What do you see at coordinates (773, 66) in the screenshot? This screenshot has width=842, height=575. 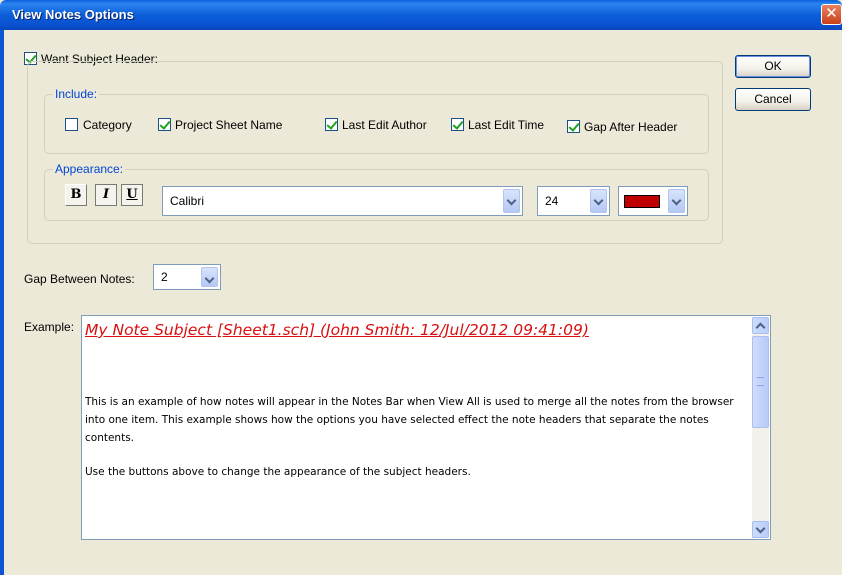 I see `ok-button: OK` at bounding box center [773, 66].